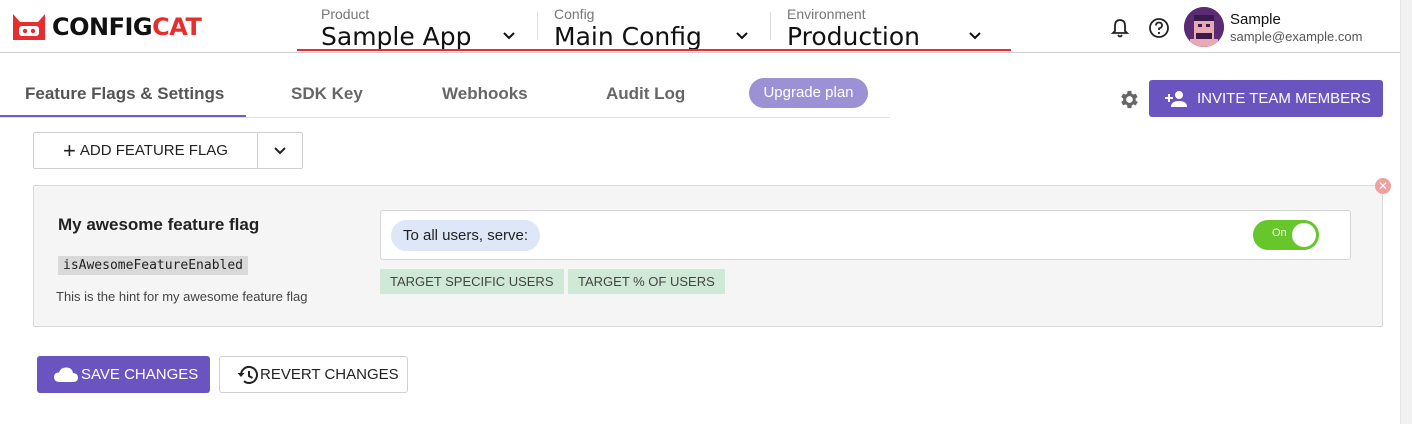 The width and height of the screenshot is (1412, 424). What do you see at coordinates (247, 374) in the screenshot?
I see `history-icon` at bounding box center [247, 374].